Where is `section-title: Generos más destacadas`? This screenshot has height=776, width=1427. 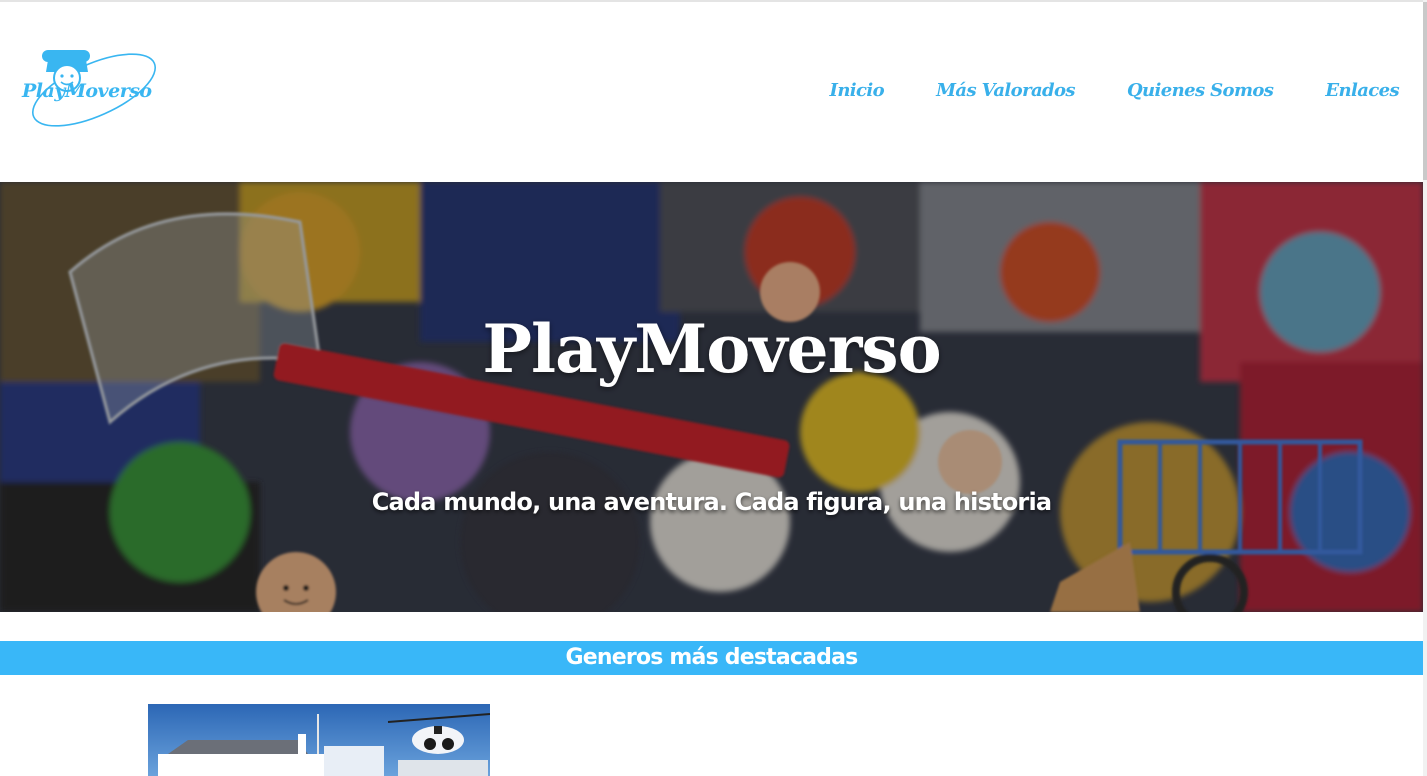 section-title: Generos más destacadas is located at coordinates (712, 657).